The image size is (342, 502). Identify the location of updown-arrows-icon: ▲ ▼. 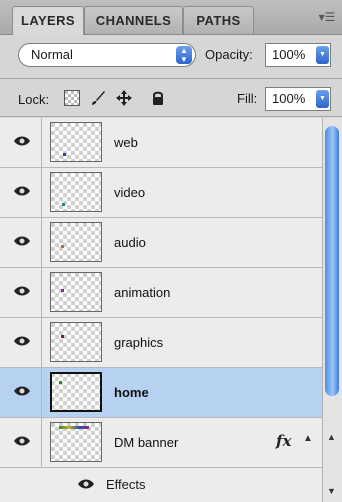
(184, 55).